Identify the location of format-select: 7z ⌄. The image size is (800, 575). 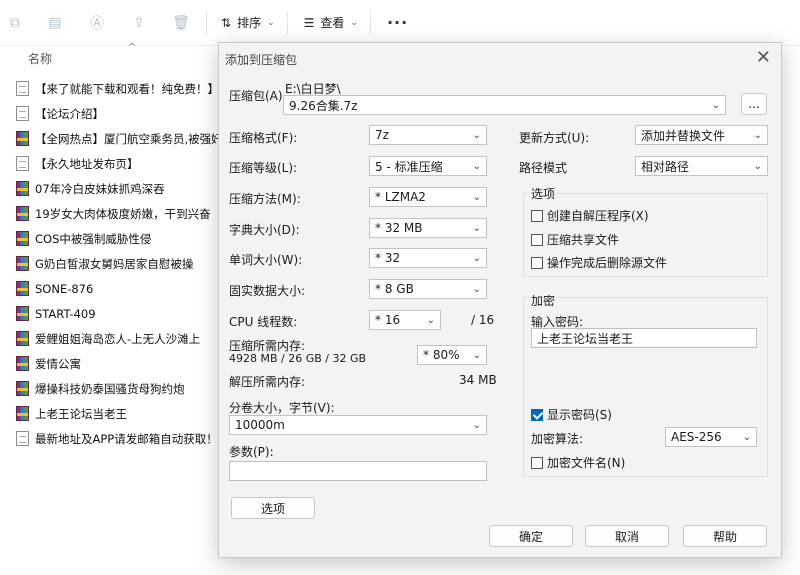
(428, 135).